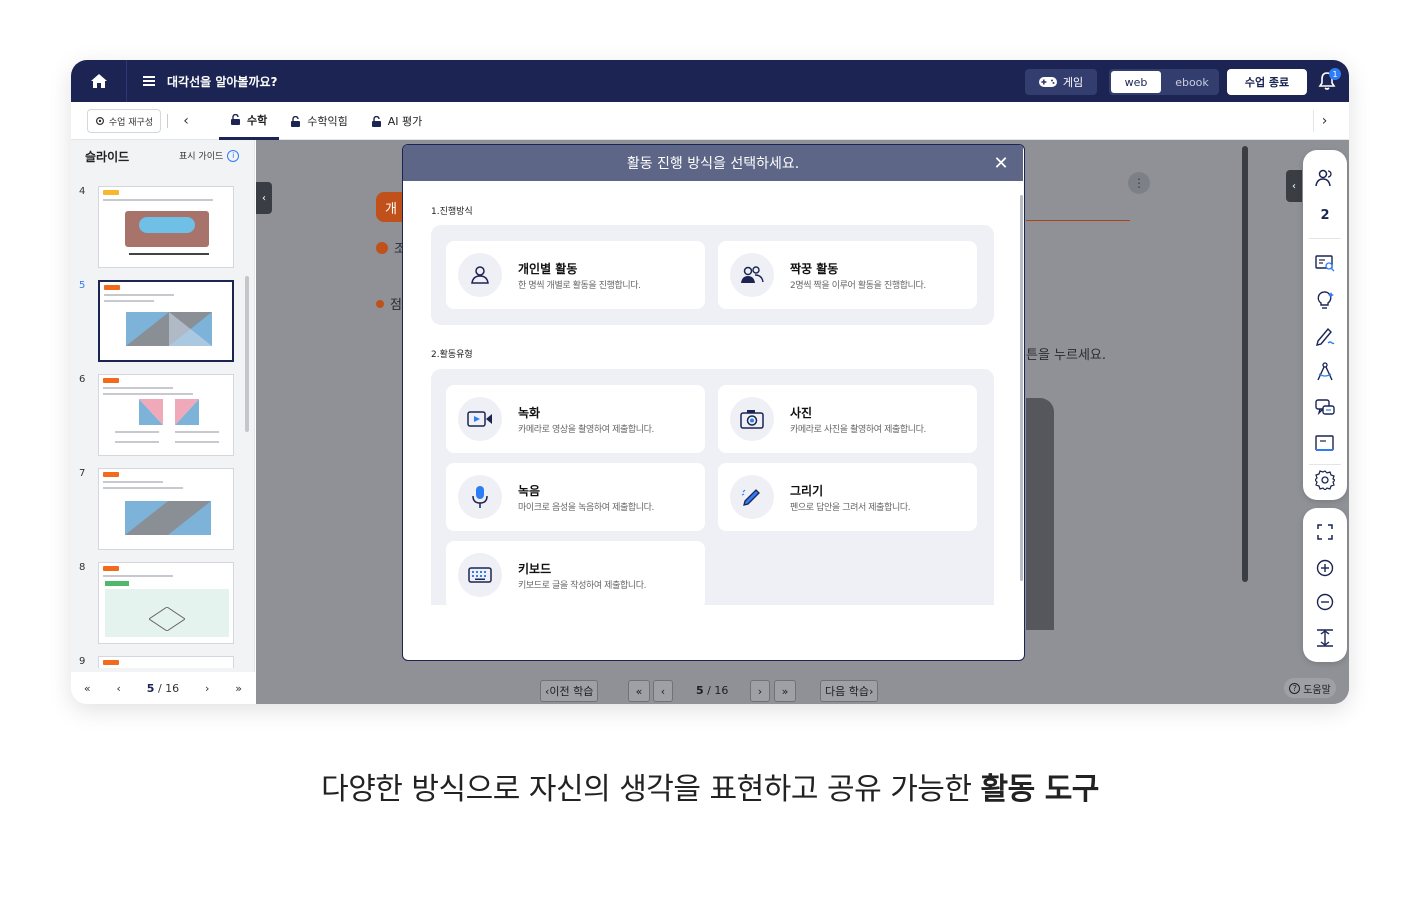 The image size is (1420, 913). What do you see at coordinates (1139, 183) in the screenshot?
I see `more-options-icon: ⋮` at bounding box center [1139, 183].